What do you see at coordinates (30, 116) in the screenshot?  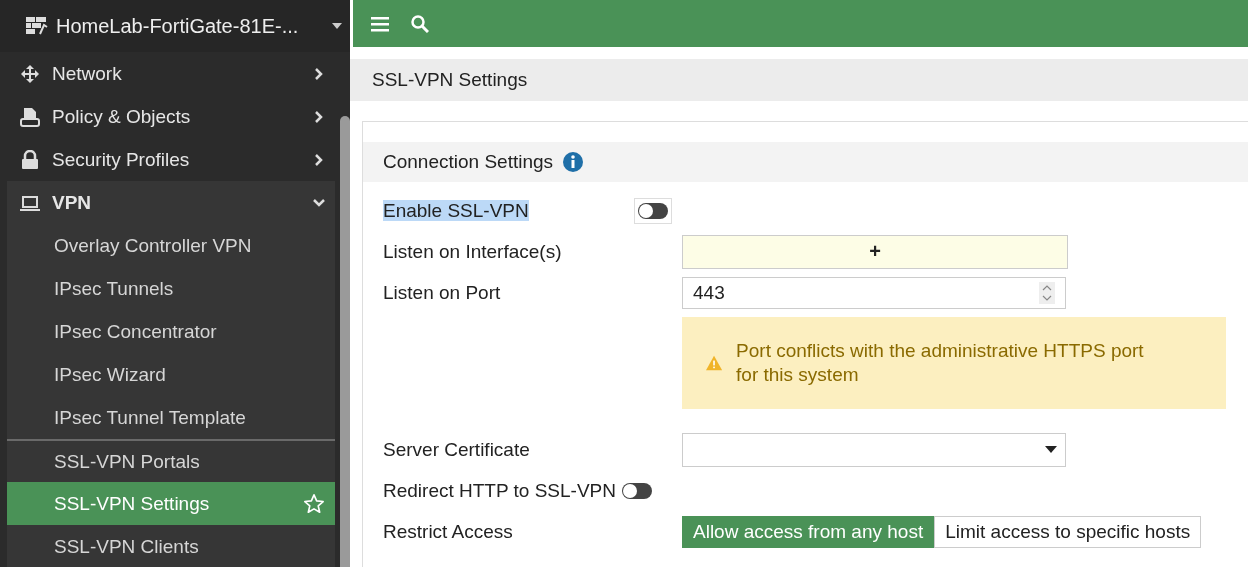 I see `document-icon` at bounding box center [30, 116].